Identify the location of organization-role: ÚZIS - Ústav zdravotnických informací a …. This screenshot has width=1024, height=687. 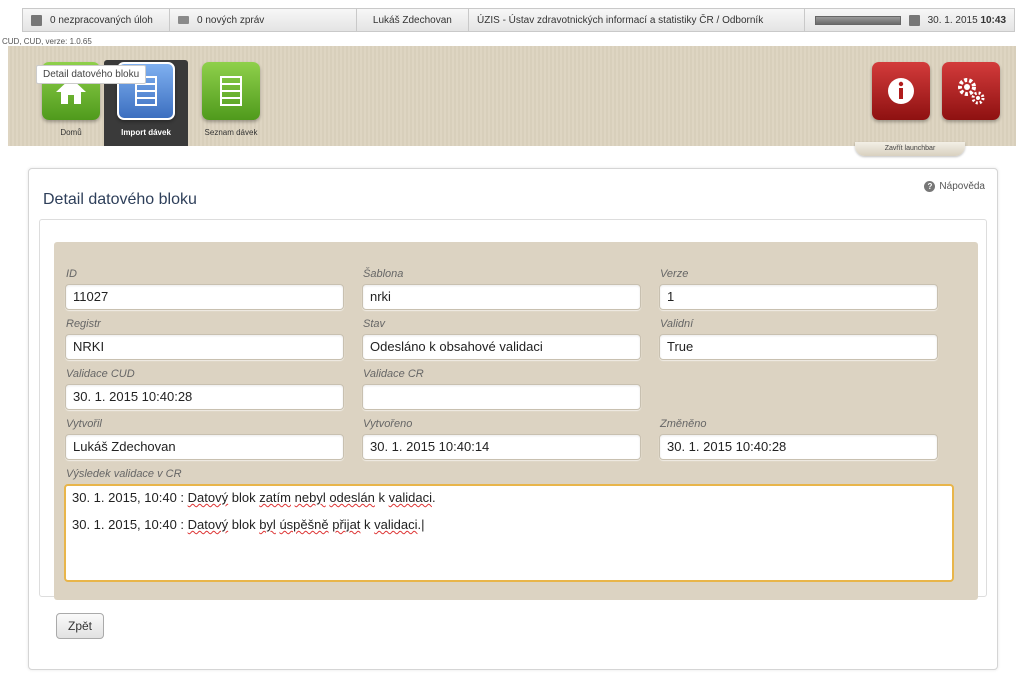
(637, 20).